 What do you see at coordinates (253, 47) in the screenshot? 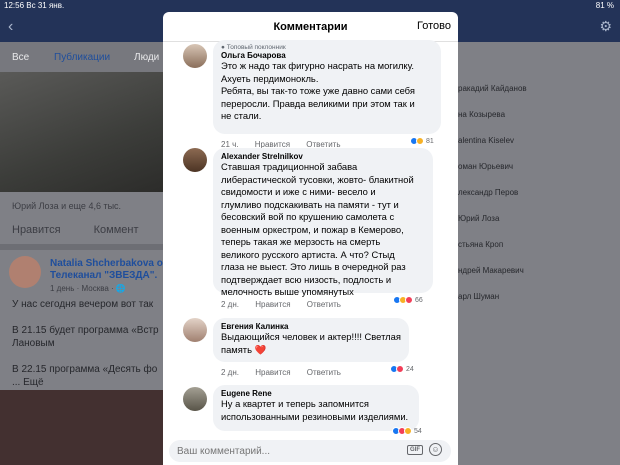
I see `fan-badge: ● Топовый поклонник` at bounding box center [253, 47].